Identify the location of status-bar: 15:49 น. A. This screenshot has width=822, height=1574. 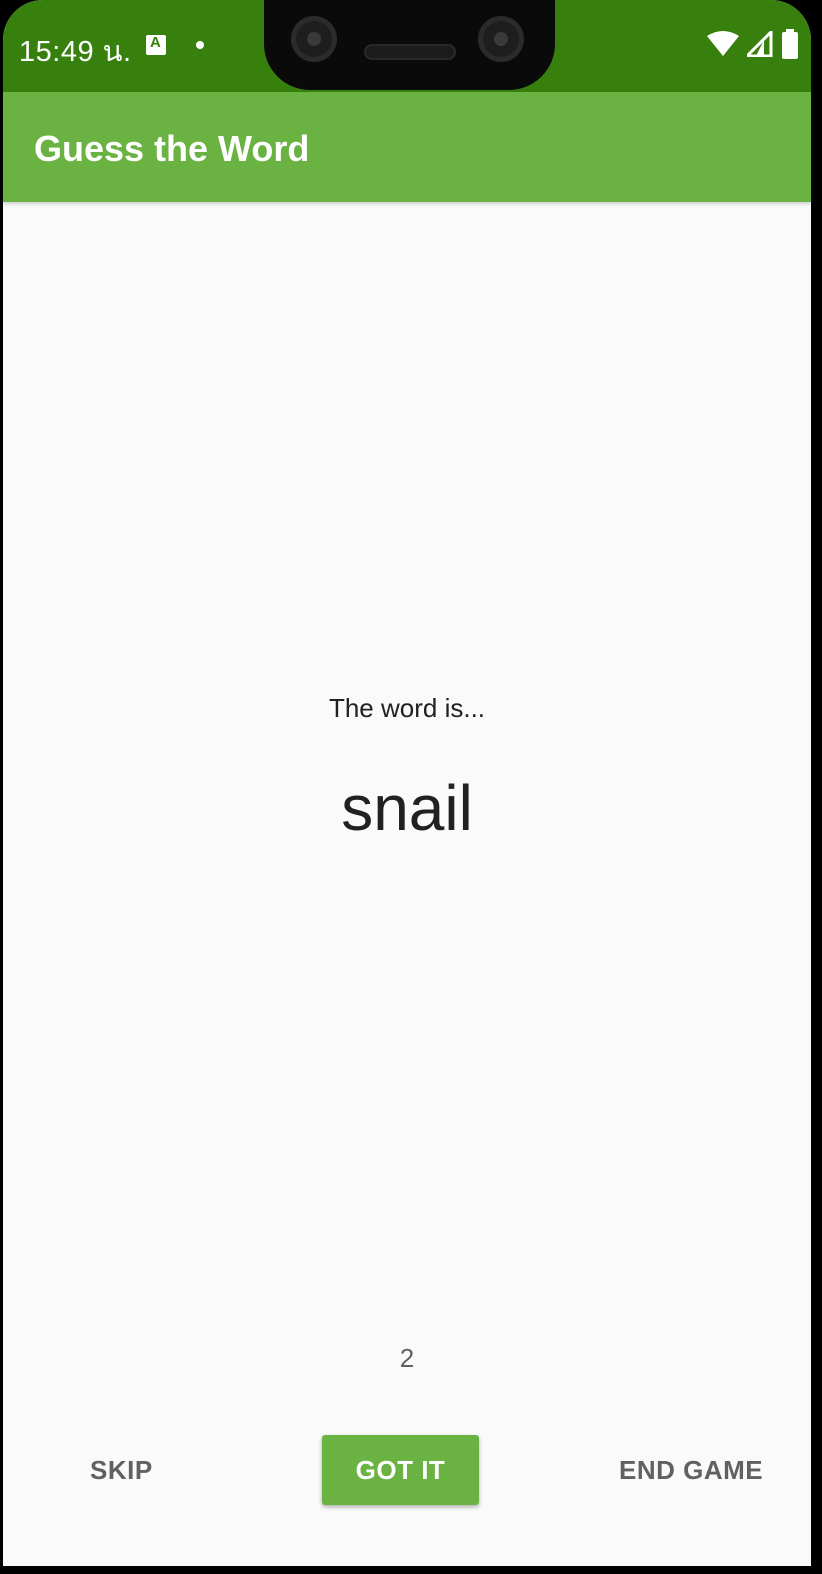
(407, 46).